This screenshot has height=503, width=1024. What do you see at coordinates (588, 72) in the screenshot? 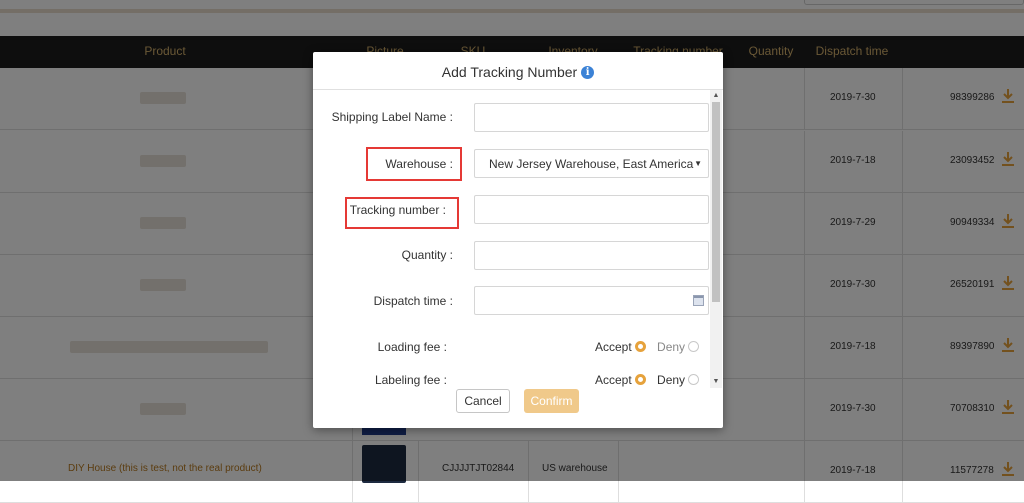
I see `info-icon: i` at bounding box center [588, 72].